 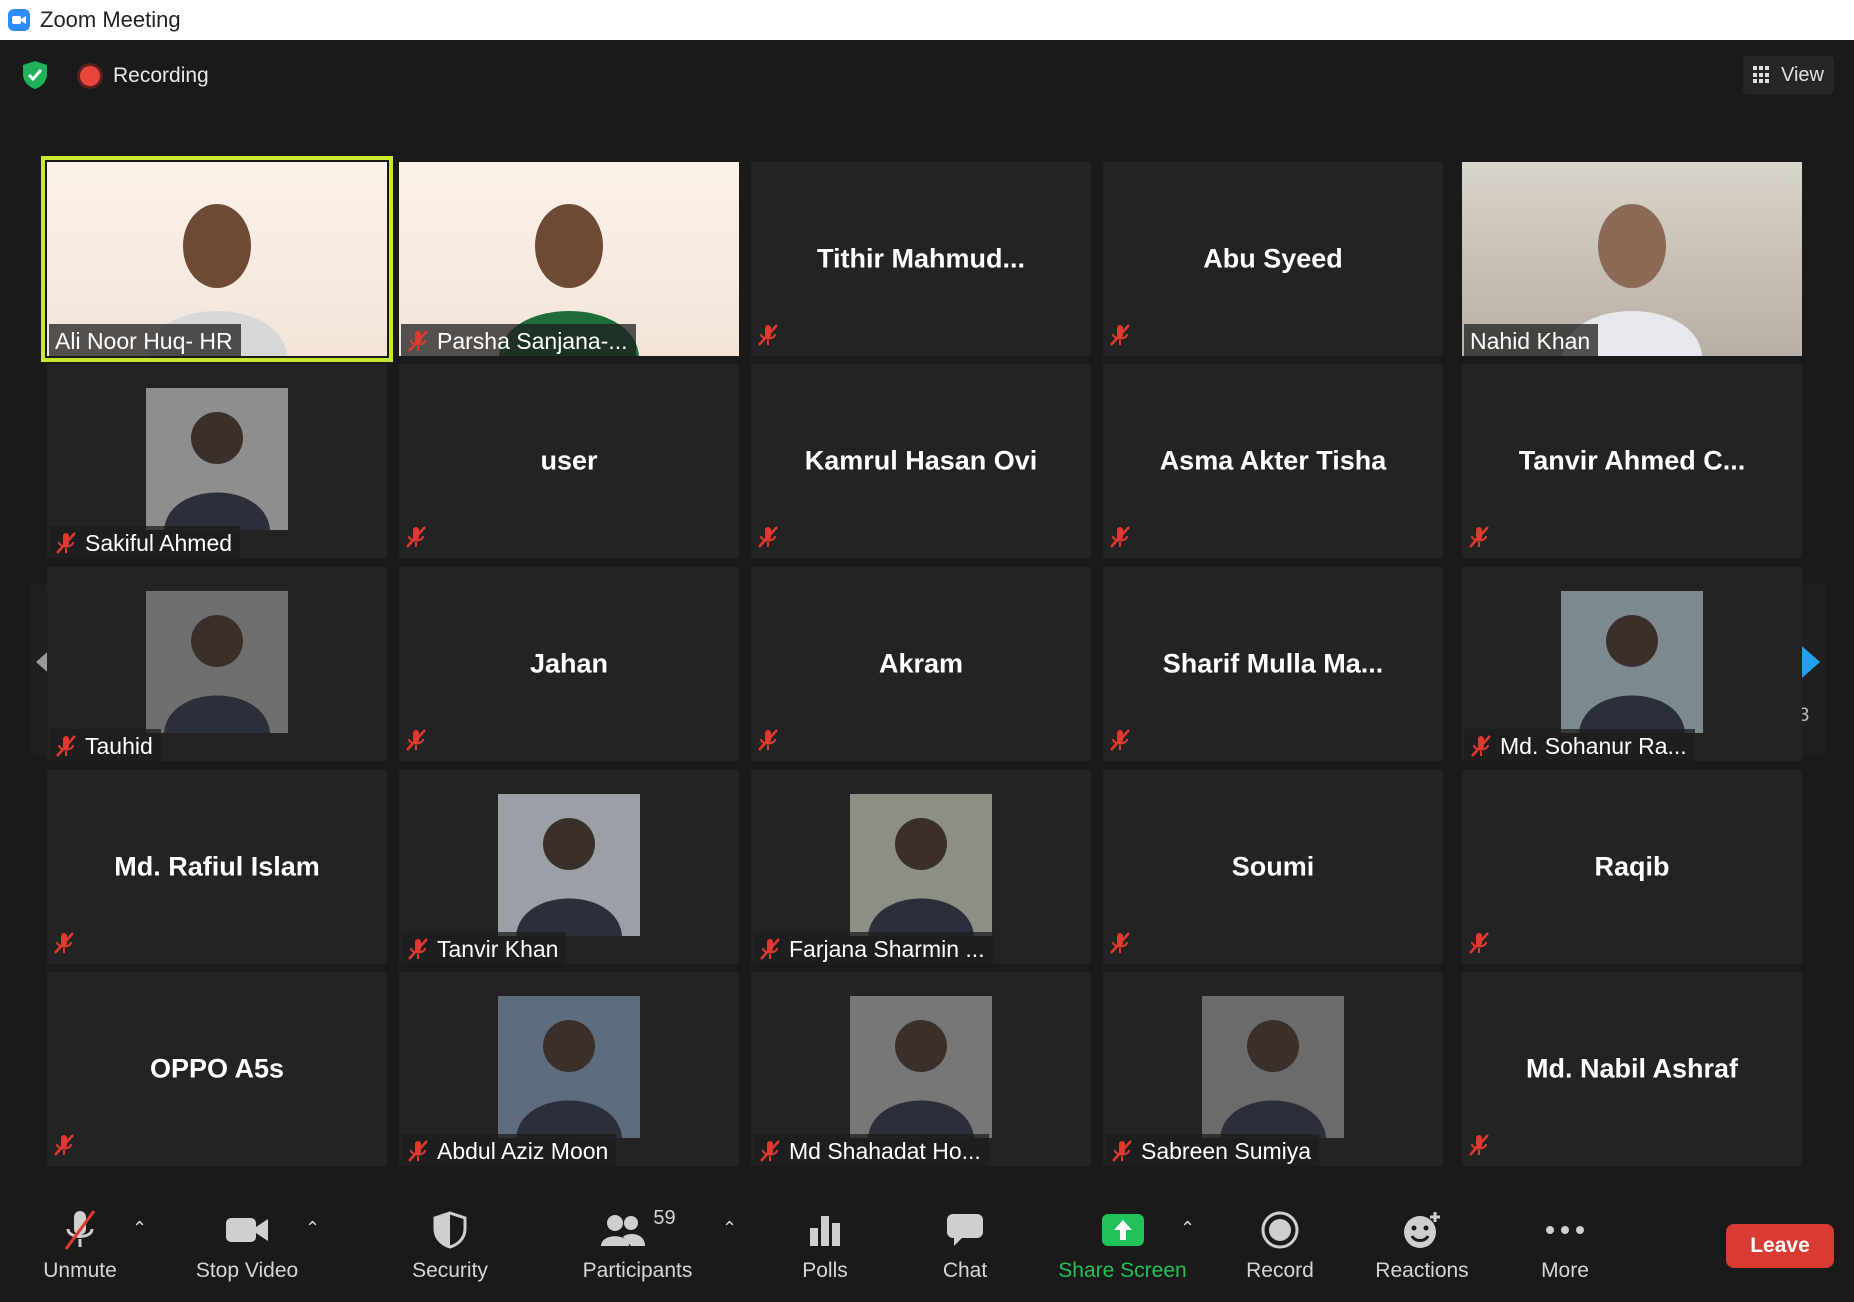 What do you see at coordinates (569, 461) in the screenshot?
I see `participant-tile: user` at bounding box center [569, 461].